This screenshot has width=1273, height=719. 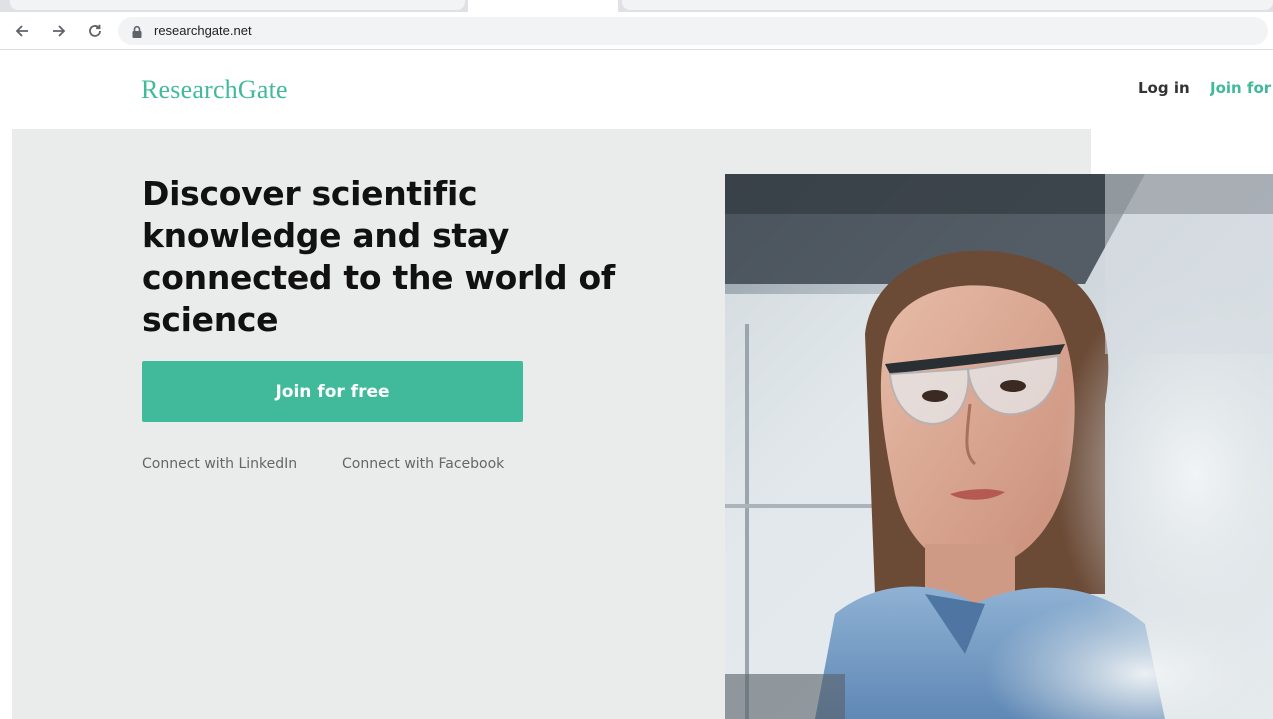 I want to click on browser-tab-strip, so click(x=636, y=6).